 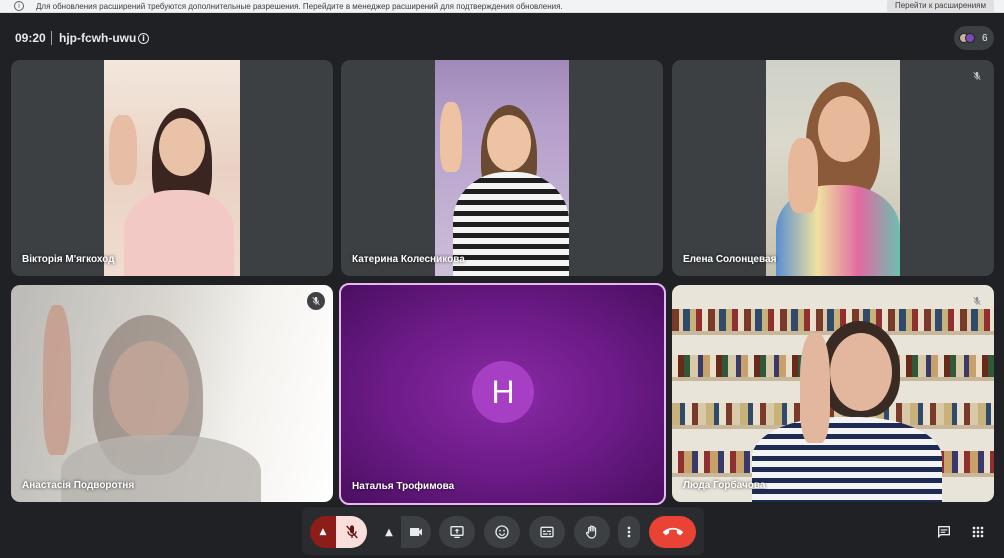 I want to click on microphone-toggle-button, so click(x=351, y=532).